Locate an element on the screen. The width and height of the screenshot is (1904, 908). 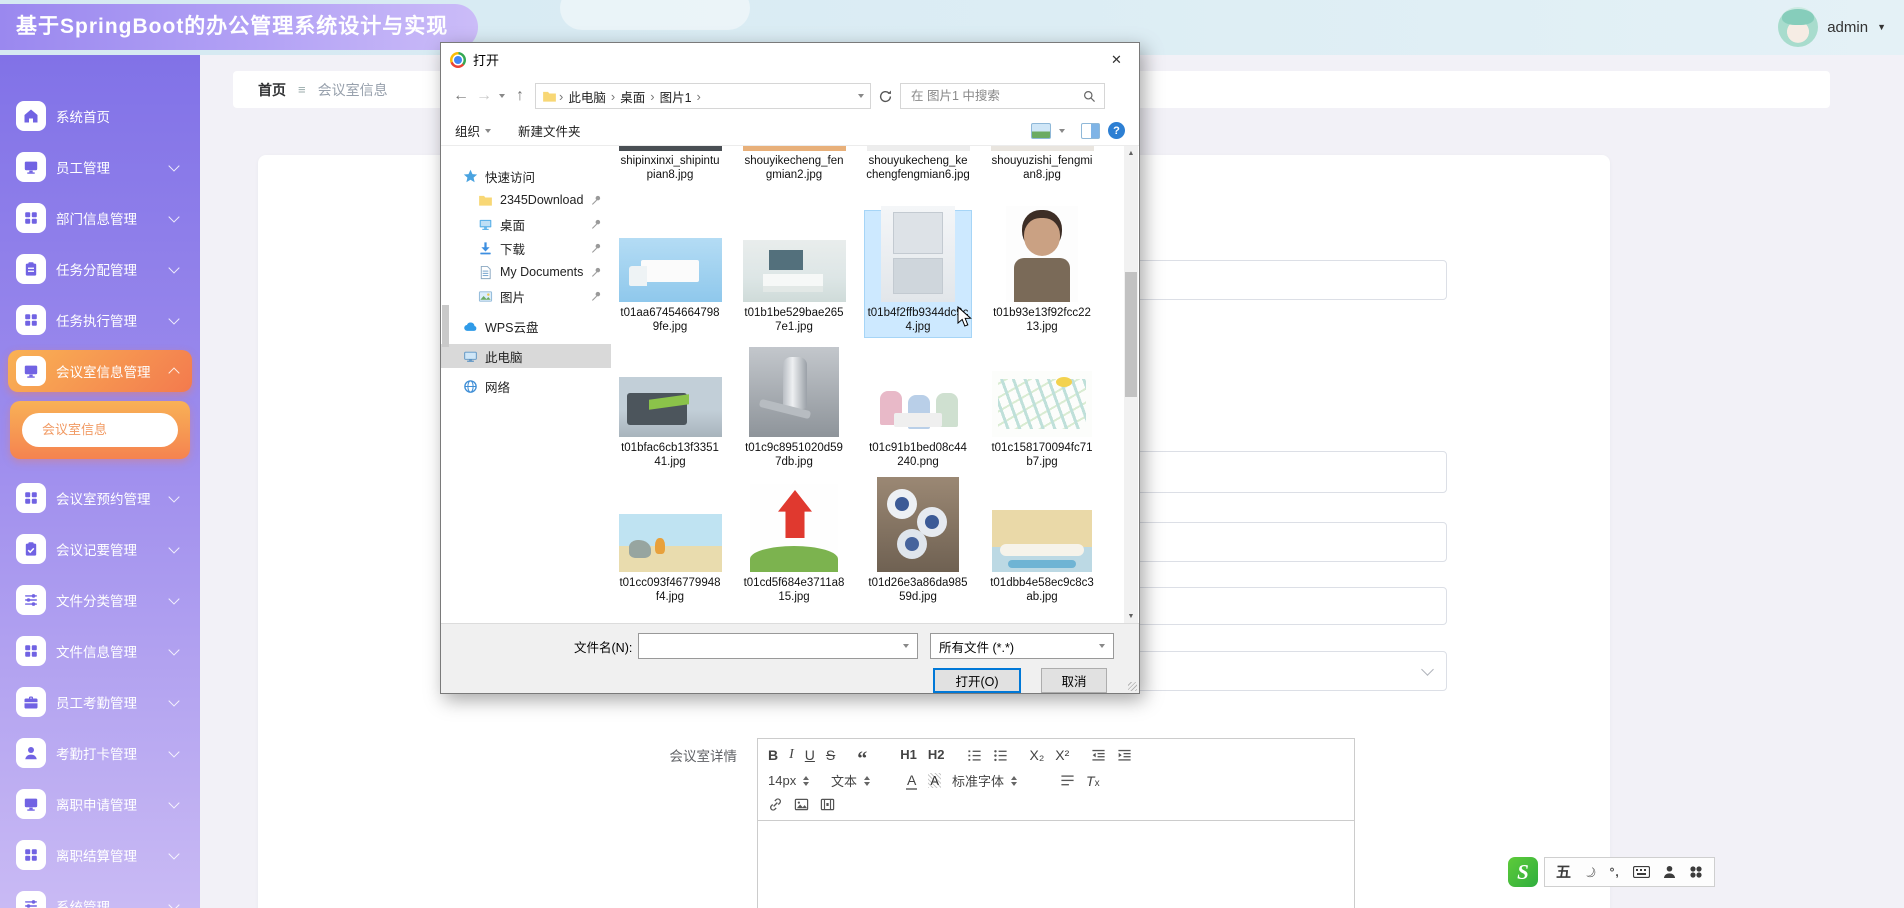
underline-button: U is located at coordinates (810, 755).